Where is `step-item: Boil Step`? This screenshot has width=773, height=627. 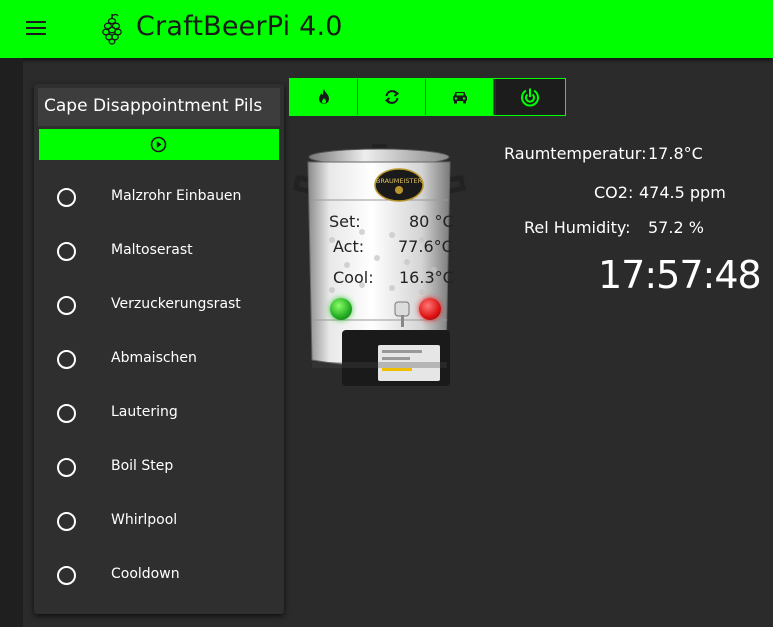
step-item: Boil Step is located at coordinates (159, 467).